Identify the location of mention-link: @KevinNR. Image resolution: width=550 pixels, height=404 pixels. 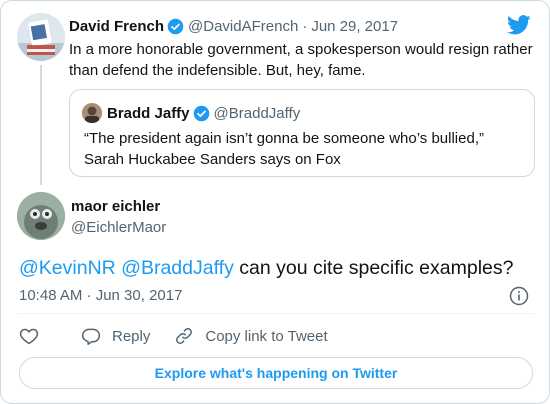
(67, 268).